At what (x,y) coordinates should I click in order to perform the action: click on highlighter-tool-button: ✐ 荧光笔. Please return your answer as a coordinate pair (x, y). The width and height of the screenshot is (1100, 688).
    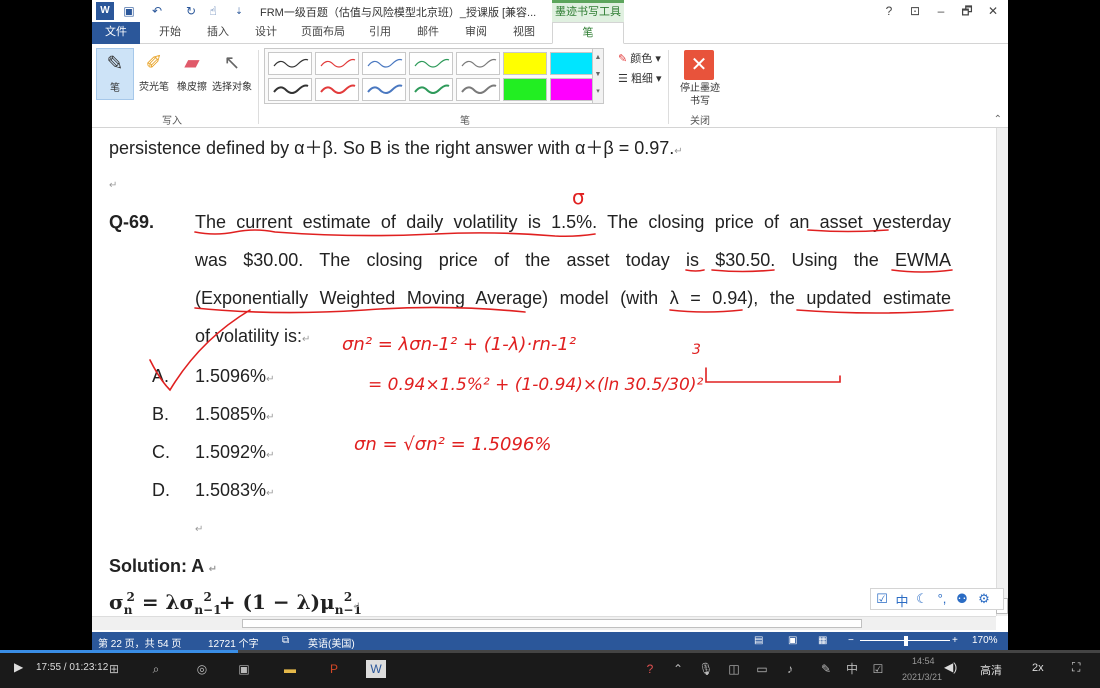
    Looking at the image, I should click on (154, 74).